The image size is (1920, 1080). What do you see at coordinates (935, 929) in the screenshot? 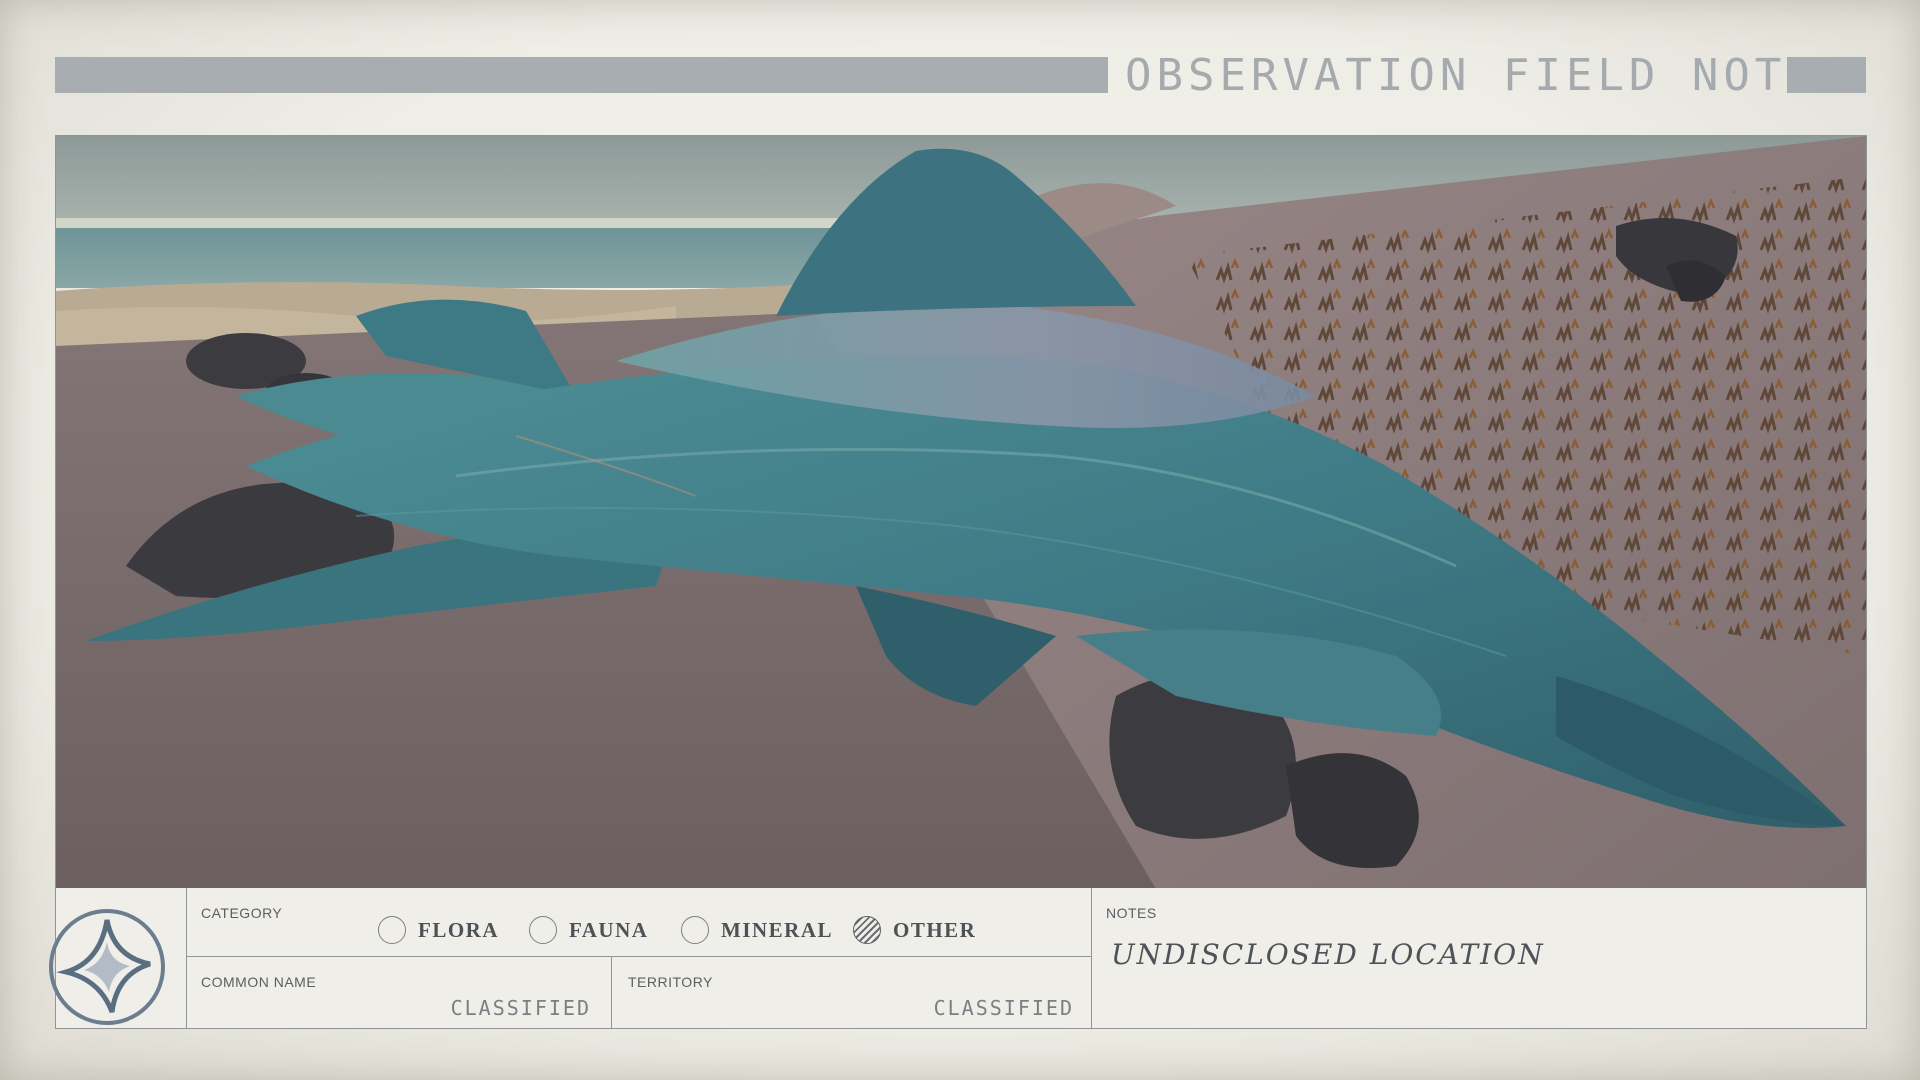
I see `option-label: OTHER` at bounding box center [935, 929].